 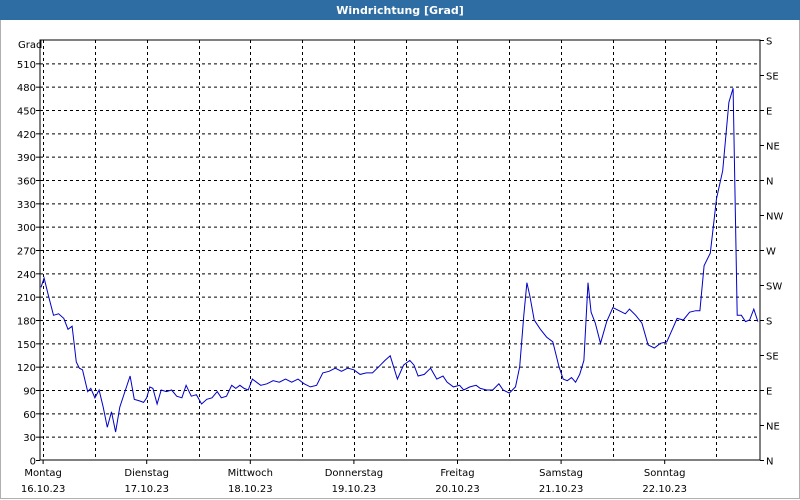 What do you see at coordinates (354, 473) in the screenshot?
I see `x-tick-day-label: Donnerstag` at bounding box center [354, 473].